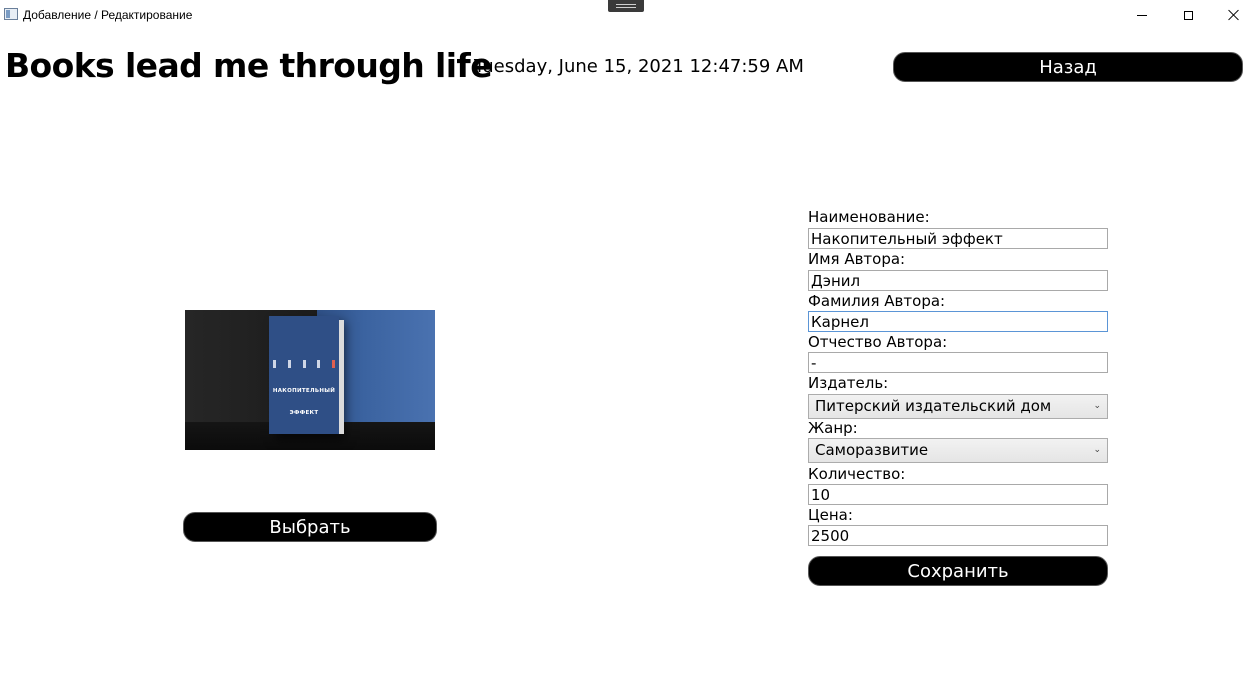 The width and height of the screenshot is (1252, 693). I want to click on choose-image-button: Выбрать, so click(310, 527).